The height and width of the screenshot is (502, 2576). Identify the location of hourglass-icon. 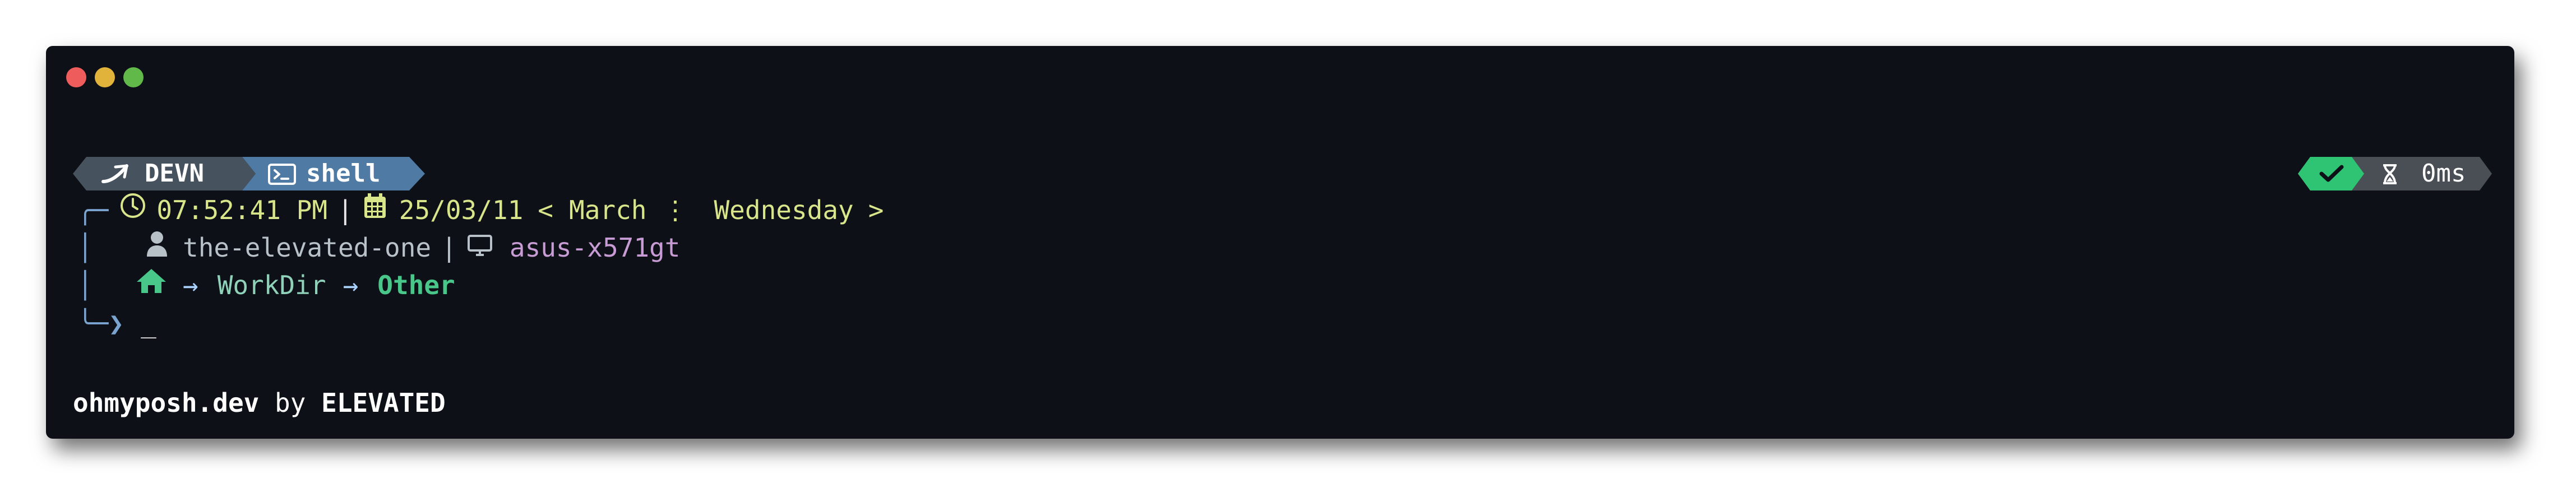
(2390, 175).